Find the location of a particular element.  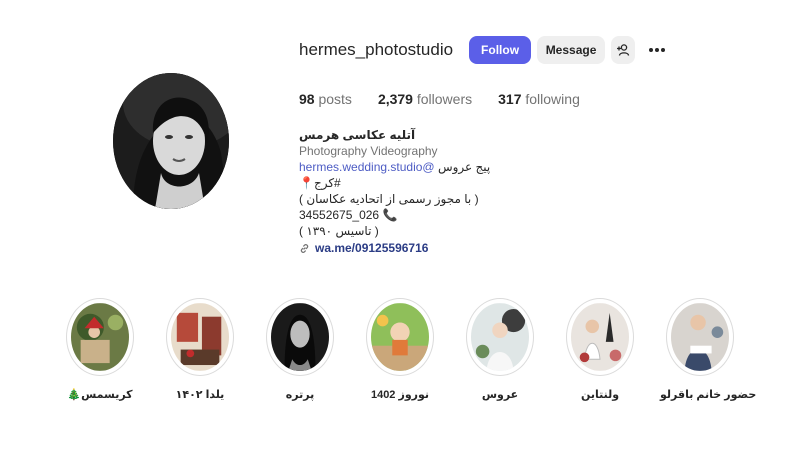

bio-line-phone: 34552675_026 📞 is located at coordinates (414, 215).